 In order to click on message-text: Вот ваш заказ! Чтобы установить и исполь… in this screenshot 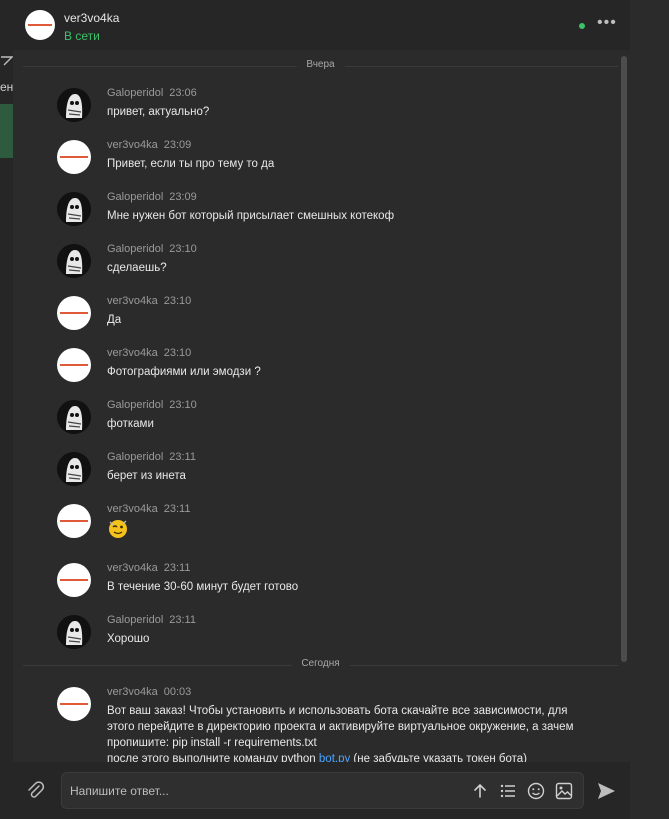, I will do `click(342, 732)`.